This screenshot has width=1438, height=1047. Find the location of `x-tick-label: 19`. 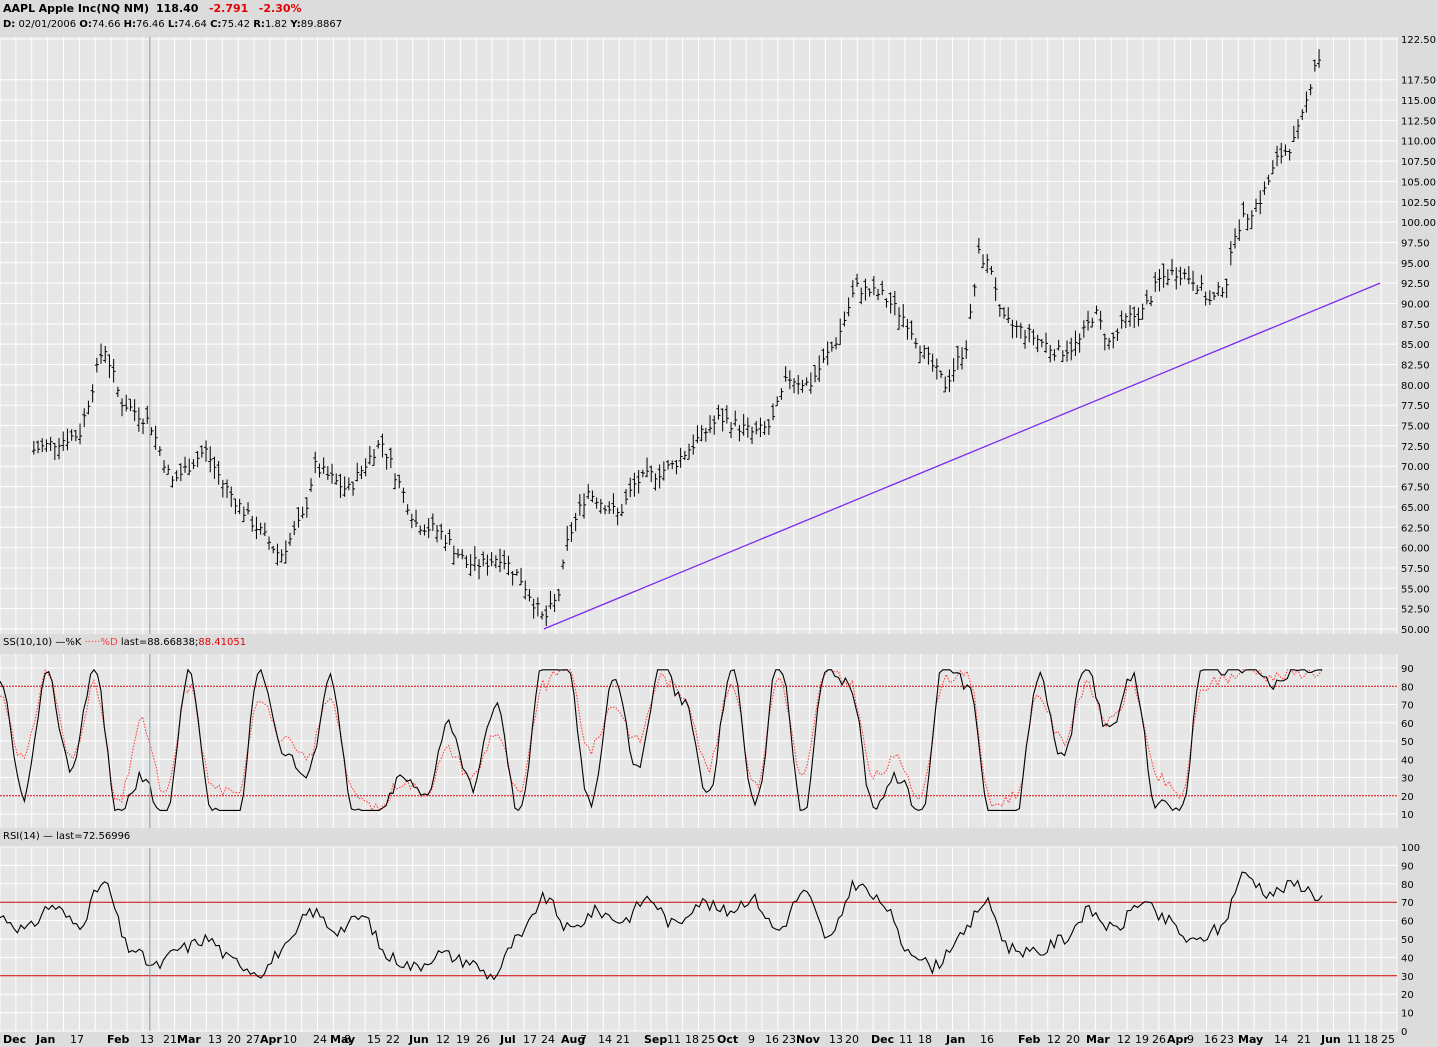

x-tick-label: 19 is located at coordinates (1142, 1039).